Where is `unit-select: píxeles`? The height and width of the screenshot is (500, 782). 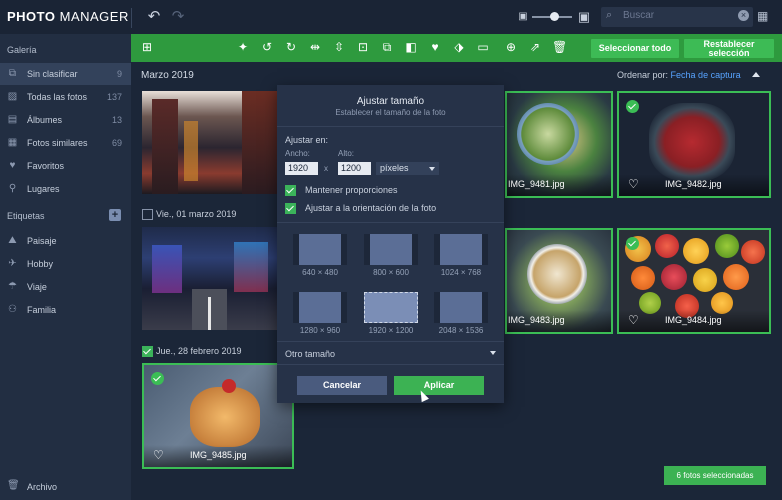
unit-select: píxeles is located at coordinates (407, 168).